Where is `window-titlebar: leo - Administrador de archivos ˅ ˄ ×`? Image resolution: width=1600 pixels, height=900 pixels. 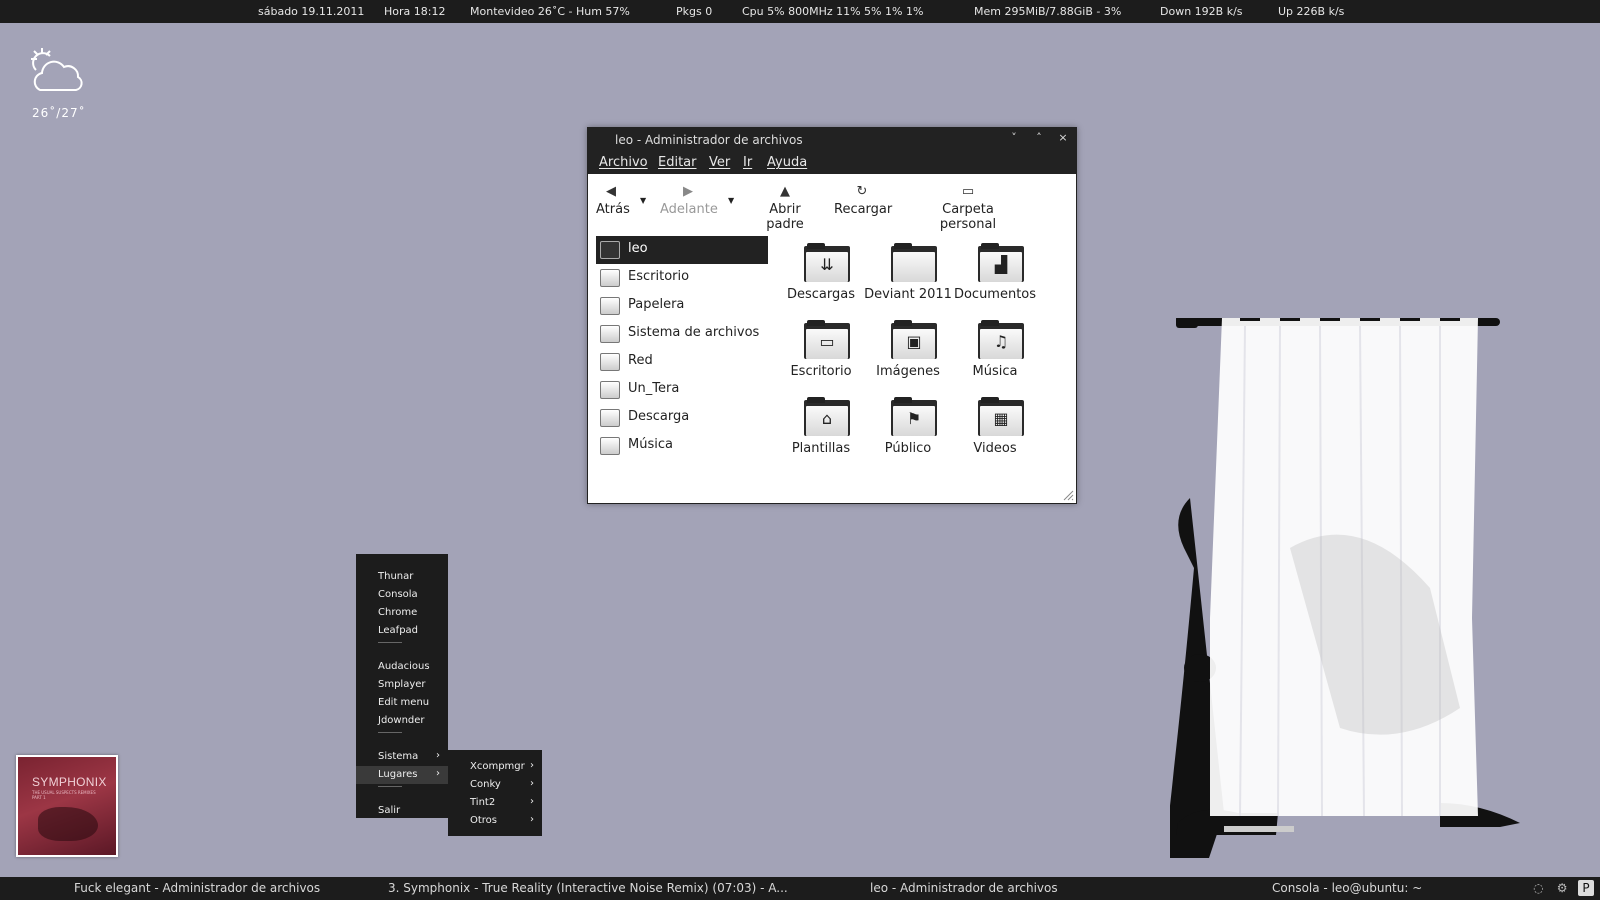 window-titlebar: leo - Administrador de archivos ˅ ˄ × is located at coordinates (832, 140).